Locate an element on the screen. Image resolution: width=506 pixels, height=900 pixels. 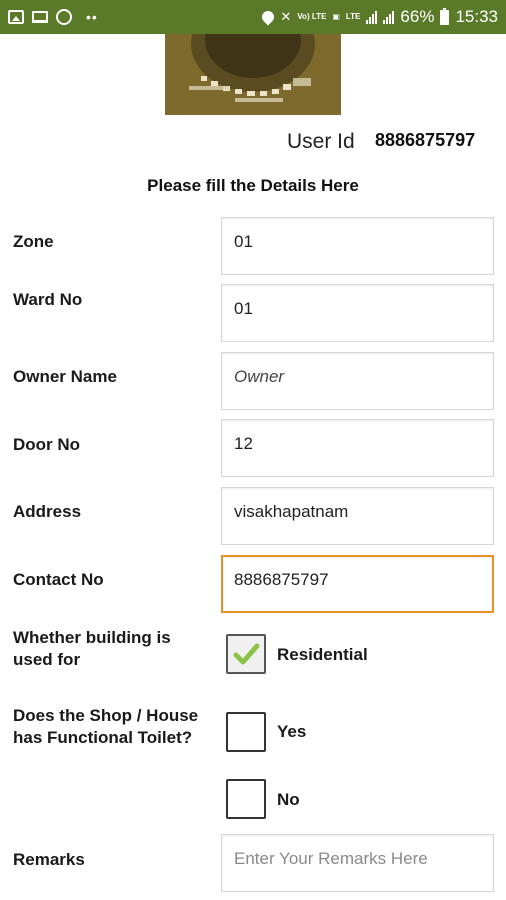
ward-label: Ward No is located at coordinates (48, 299).